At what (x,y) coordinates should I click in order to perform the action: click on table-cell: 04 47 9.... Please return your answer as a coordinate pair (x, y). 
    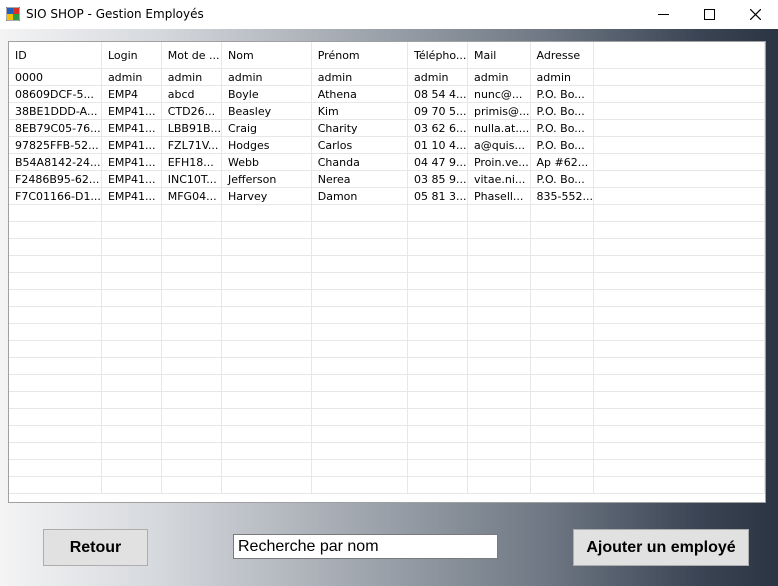
    Looking at the image, I should click on (437, 162).